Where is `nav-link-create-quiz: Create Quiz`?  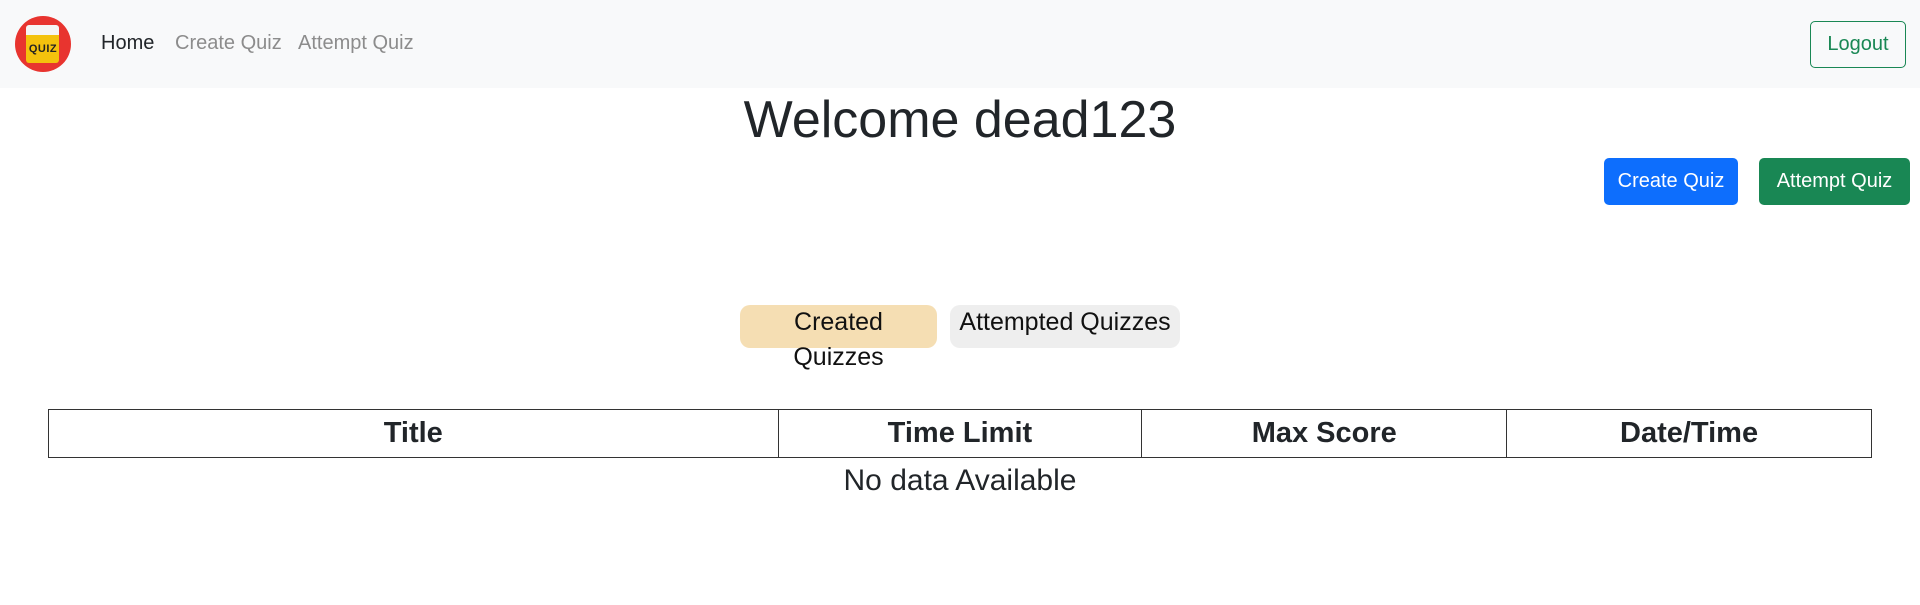 nav-link-create-quiz: Create Quiz is located at coordinates (228, 43).